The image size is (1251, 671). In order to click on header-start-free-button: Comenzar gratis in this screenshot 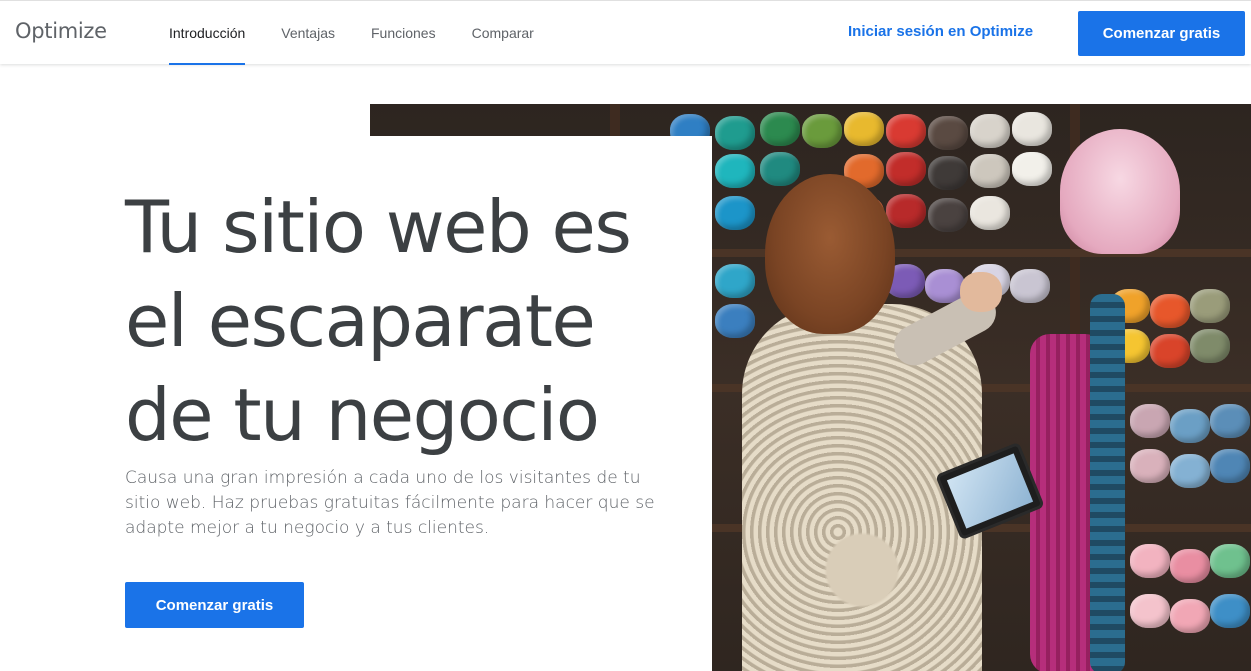, I will do `click(1161, 33)`.